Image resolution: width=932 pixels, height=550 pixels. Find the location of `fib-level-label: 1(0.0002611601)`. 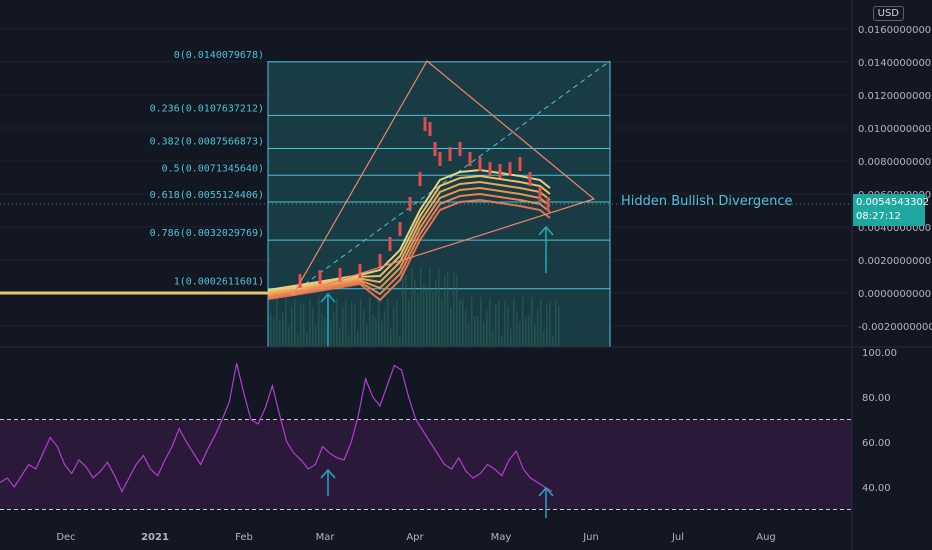

fib-level-label: 1(0.0002611601) is located at coordinates (219, 282).